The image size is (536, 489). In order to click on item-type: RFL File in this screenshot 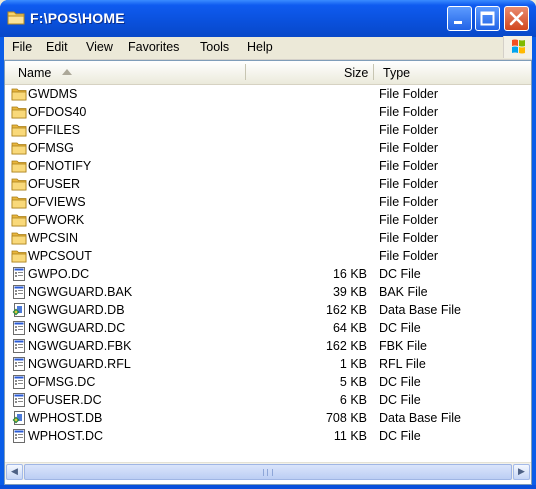, I will do `click(402, 364)`.